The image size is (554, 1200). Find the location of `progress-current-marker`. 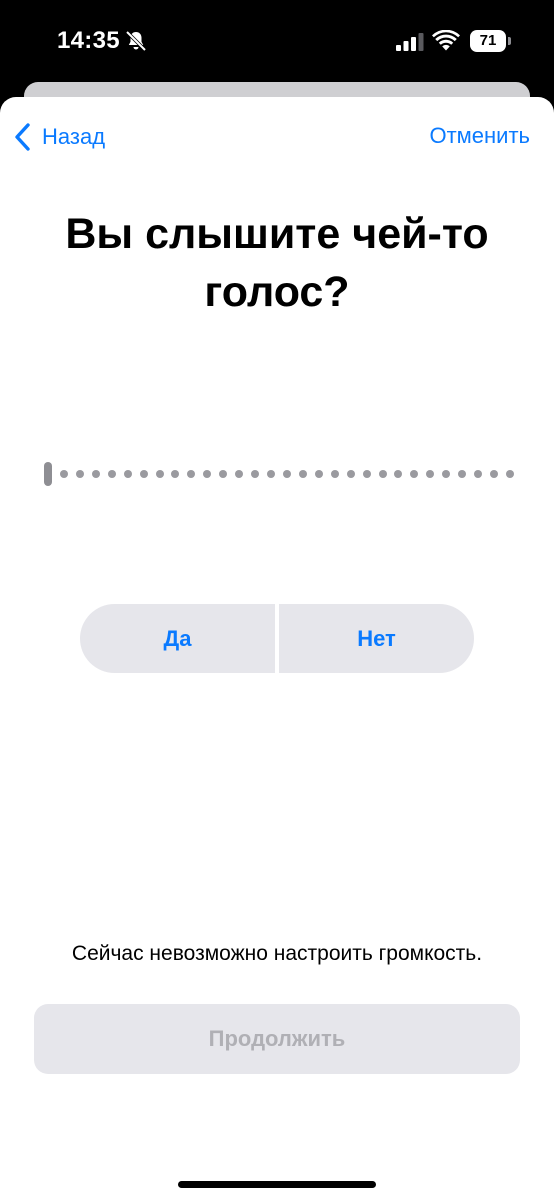

progress-current-marker is located at coordinates (48, 474).